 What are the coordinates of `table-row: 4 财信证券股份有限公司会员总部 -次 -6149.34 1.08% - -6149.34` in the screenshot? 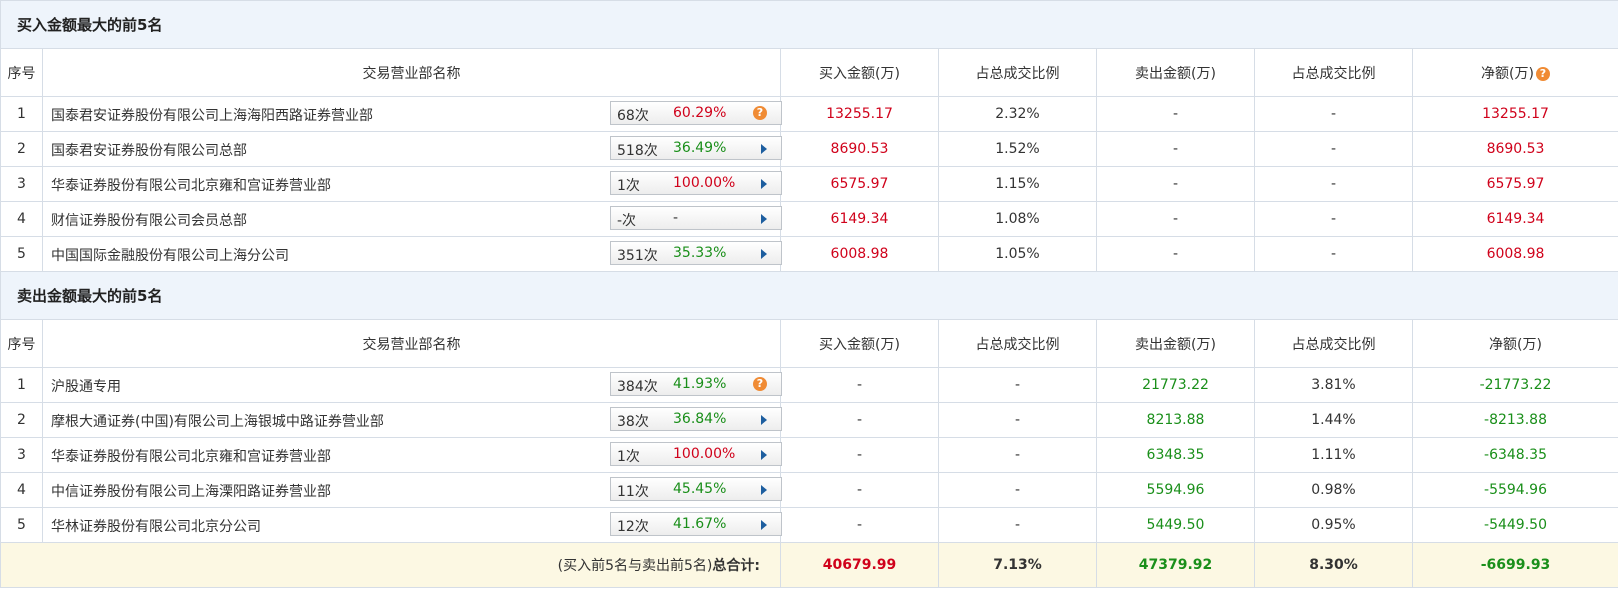 It's located at (809, 219).